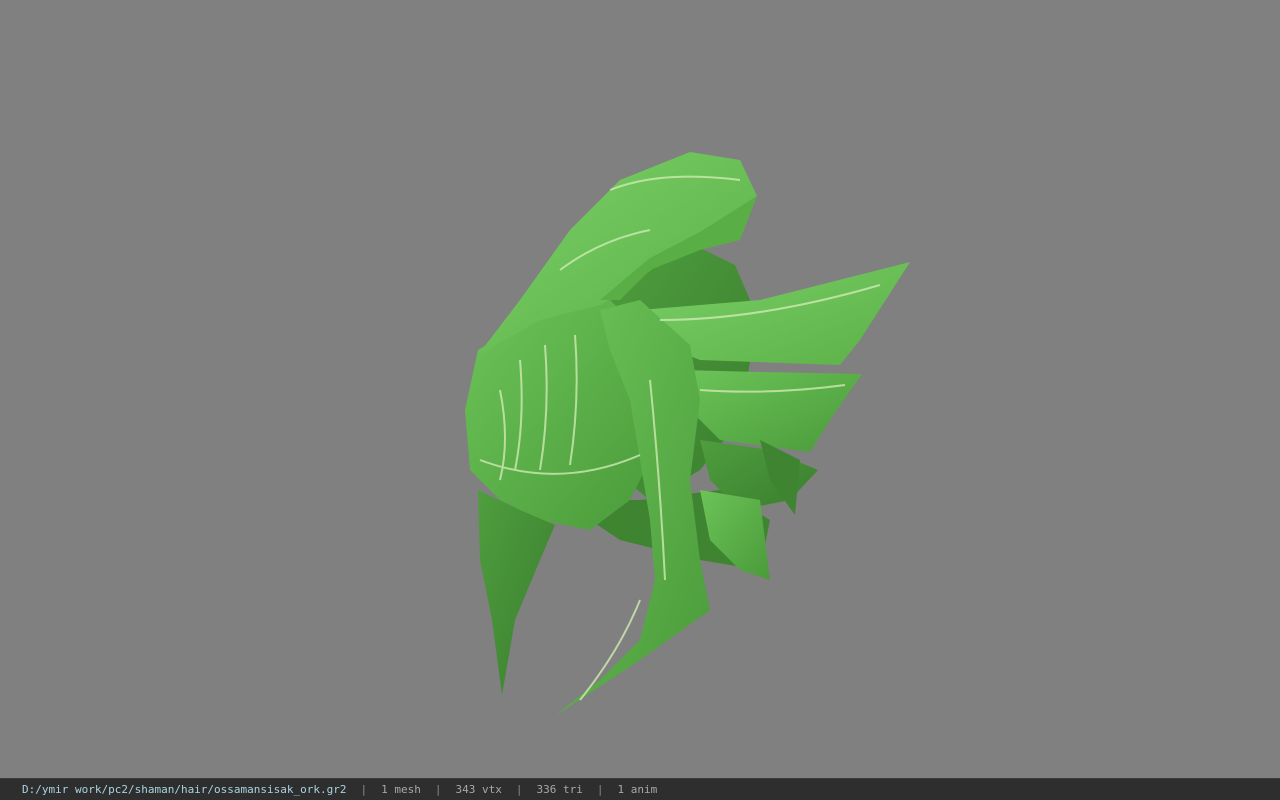 This screenshot has width=1280, height=800. What do you see at coordinates (478, 789) in the screenshot?
I see `vertex-count: 343 vtx` at bounding box center [478, 789].